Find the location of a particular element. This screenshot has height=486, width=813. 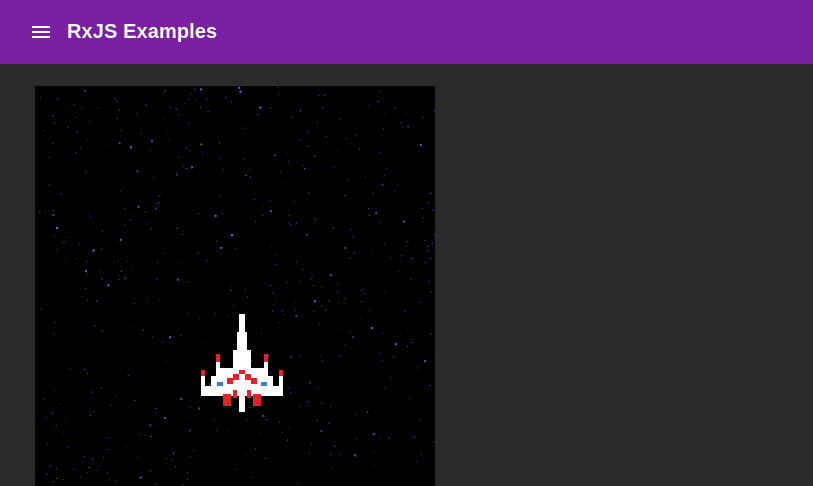

ship-right-window is located at coordinates (264, 384).